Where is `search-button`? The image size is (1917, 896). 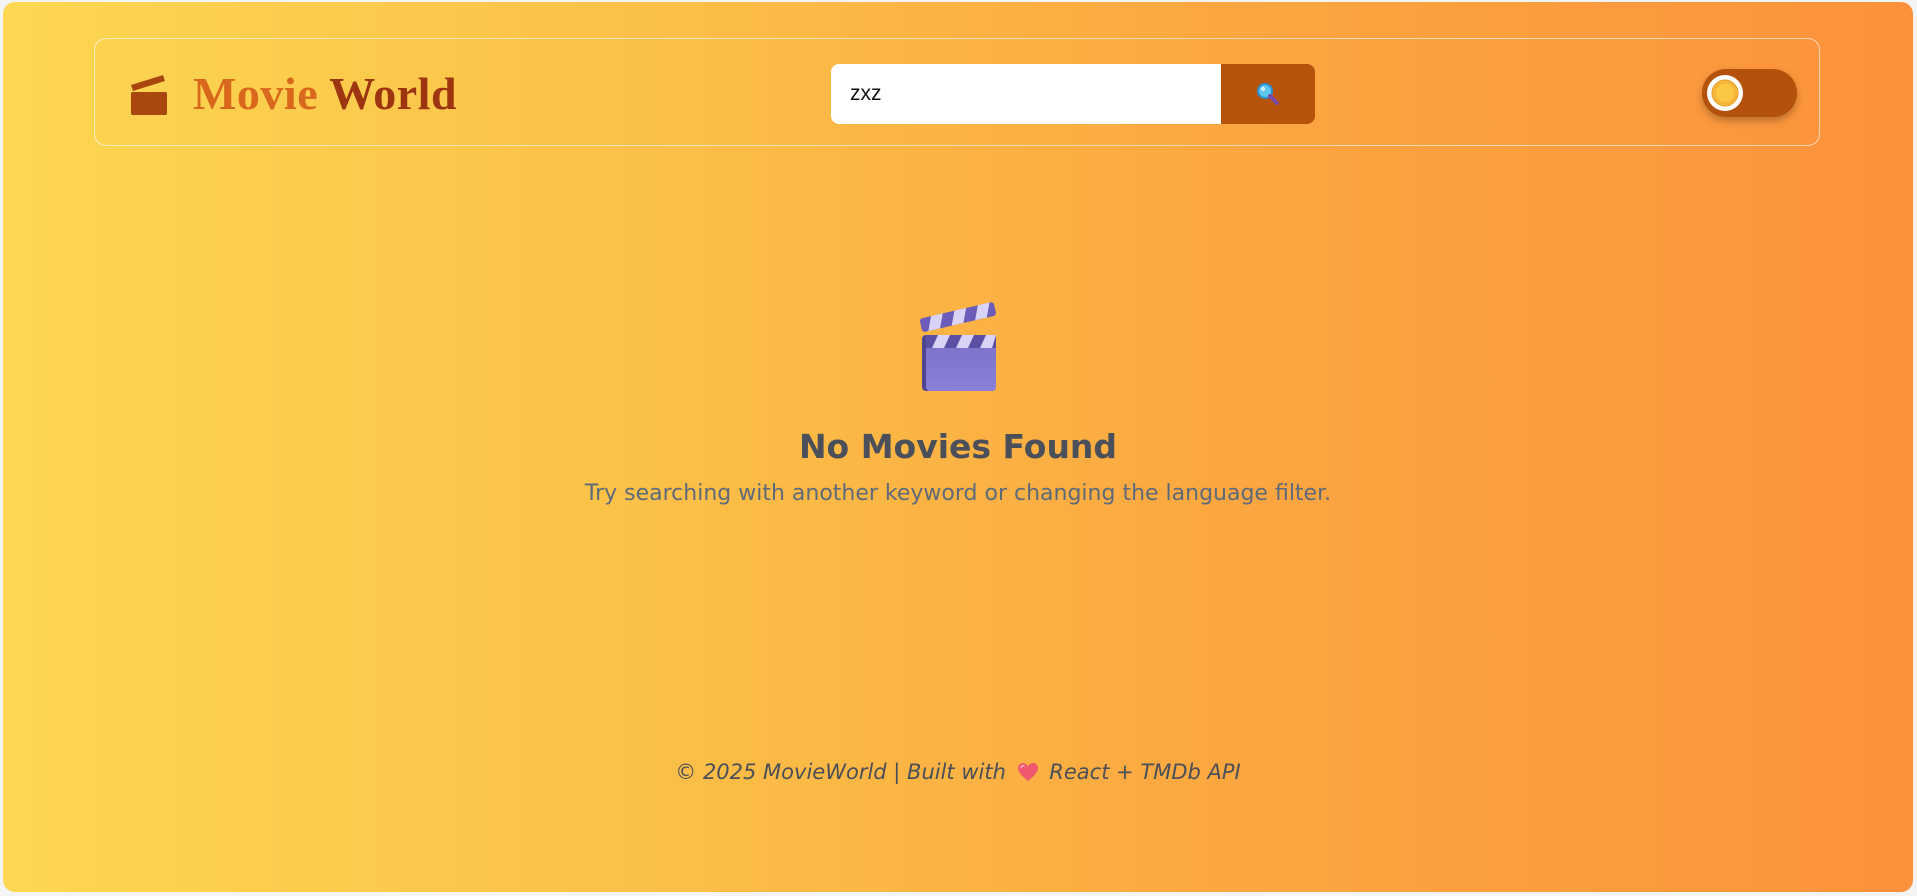
search-button is located at coordinates (1268, 94).